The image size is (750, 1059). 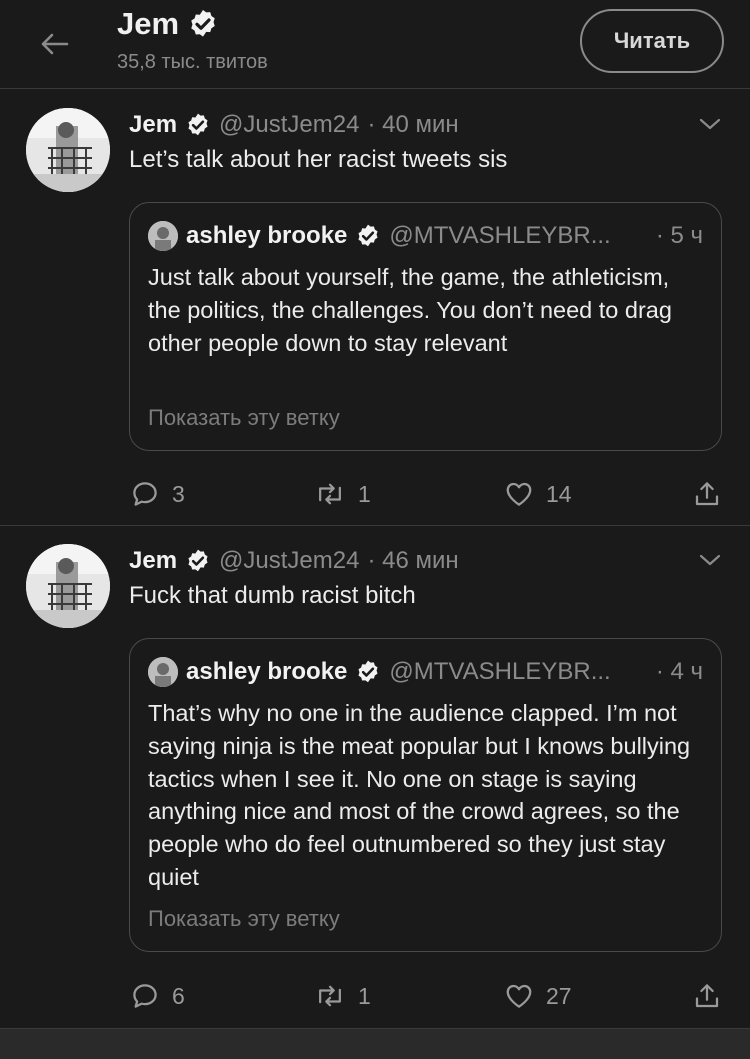 What do you see at coordinates (538, 996) in the screenshot?
I see `like-button: 27` at bounding box center [538, 996].